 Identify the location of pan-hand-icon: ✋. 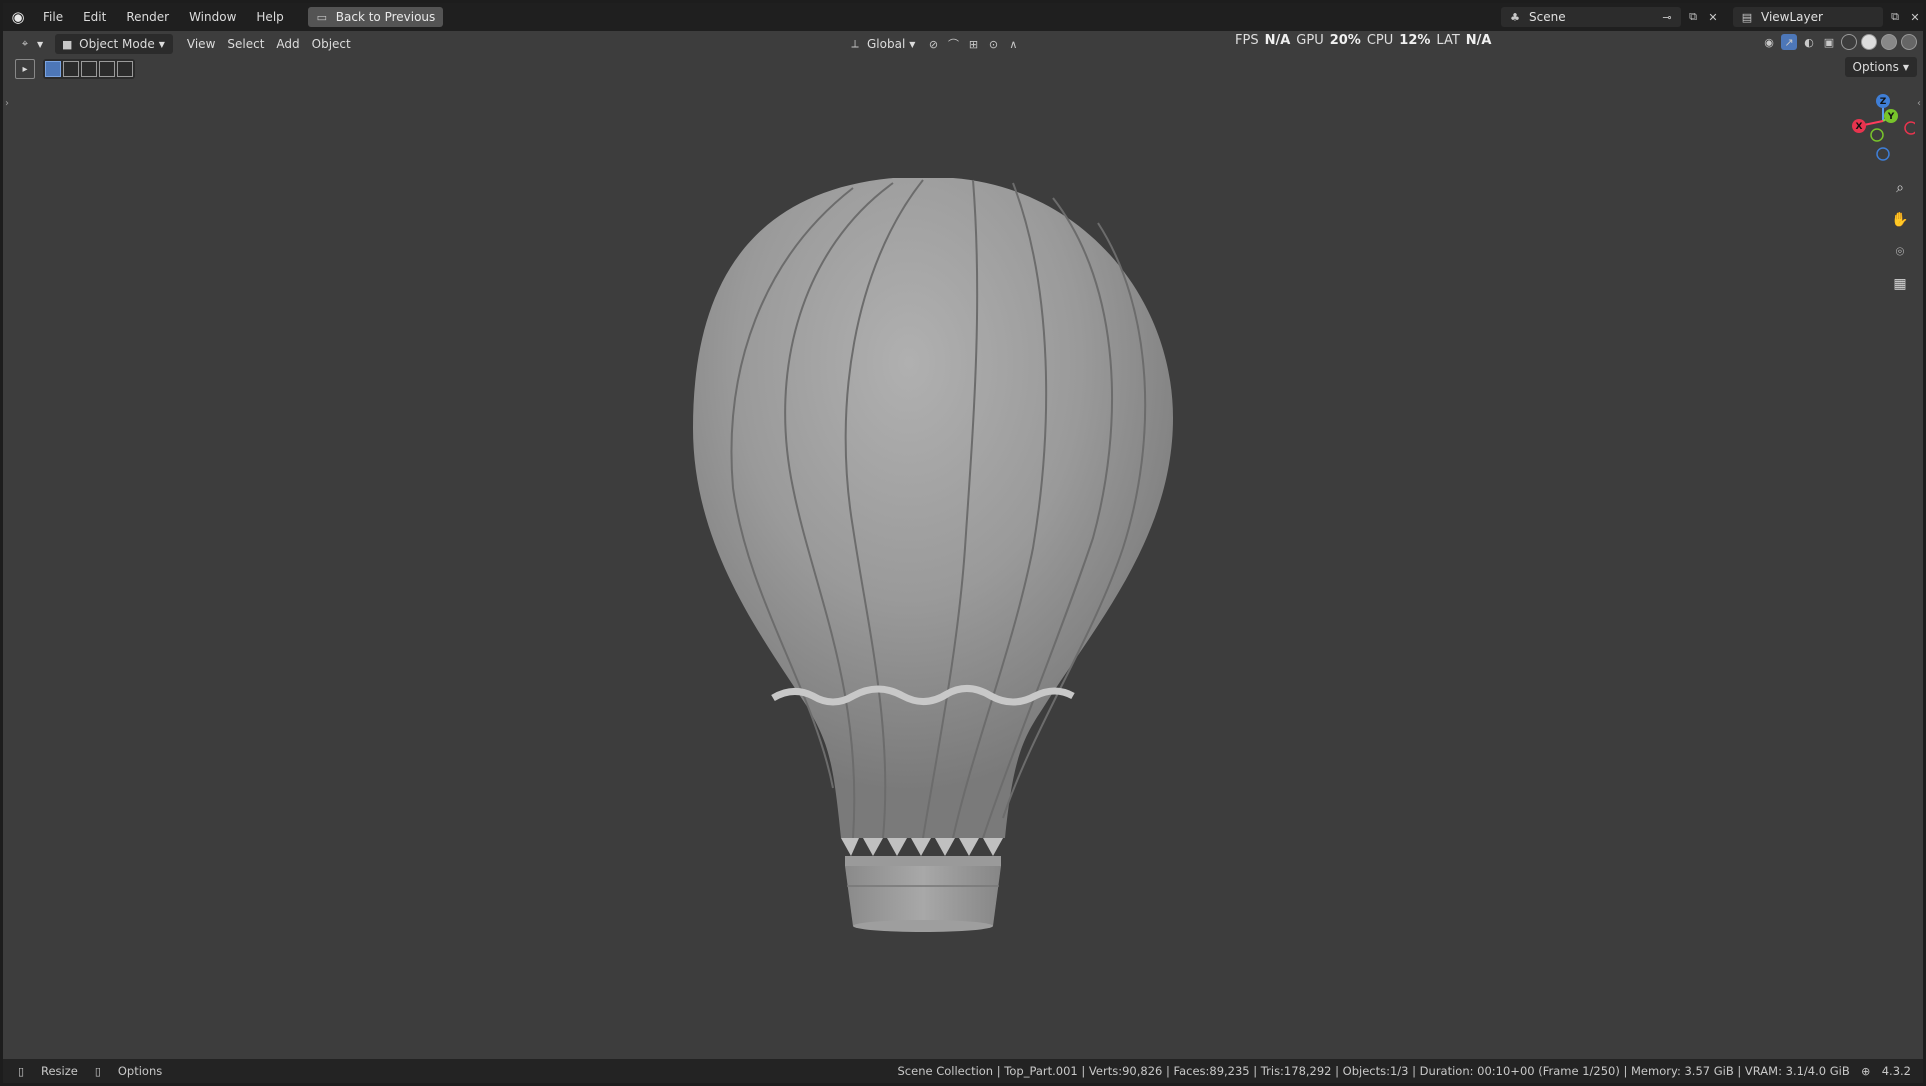
(1900, 220).